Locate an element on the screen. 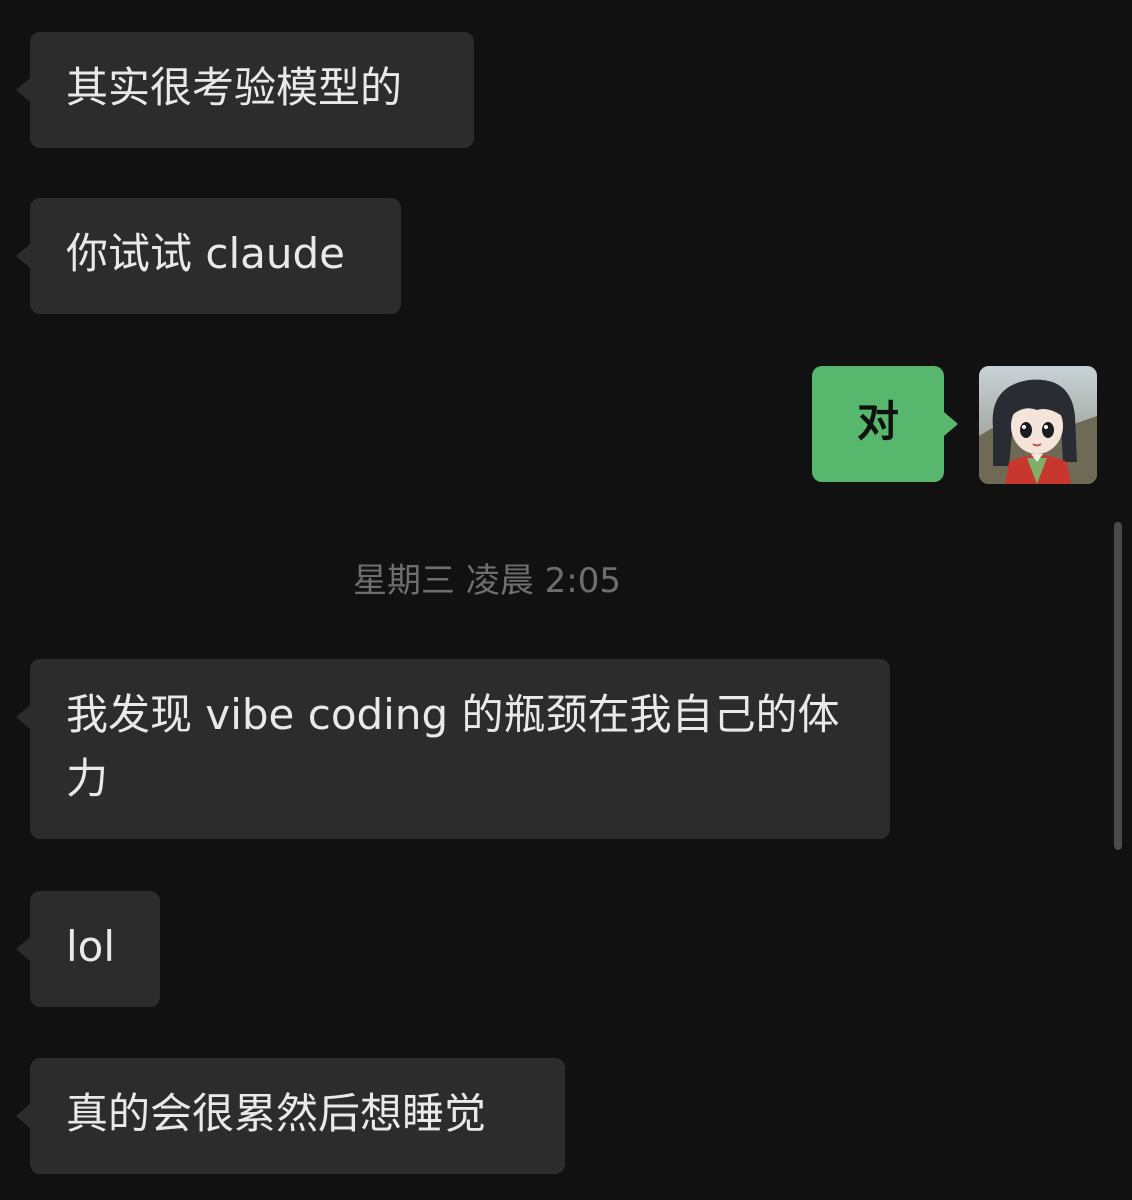 The height and width of the screenshot is (1200, 1132). message-text: 我发现 vibe coding 的瓶颈在我自己的体力 is located at coordinates (453, 746).